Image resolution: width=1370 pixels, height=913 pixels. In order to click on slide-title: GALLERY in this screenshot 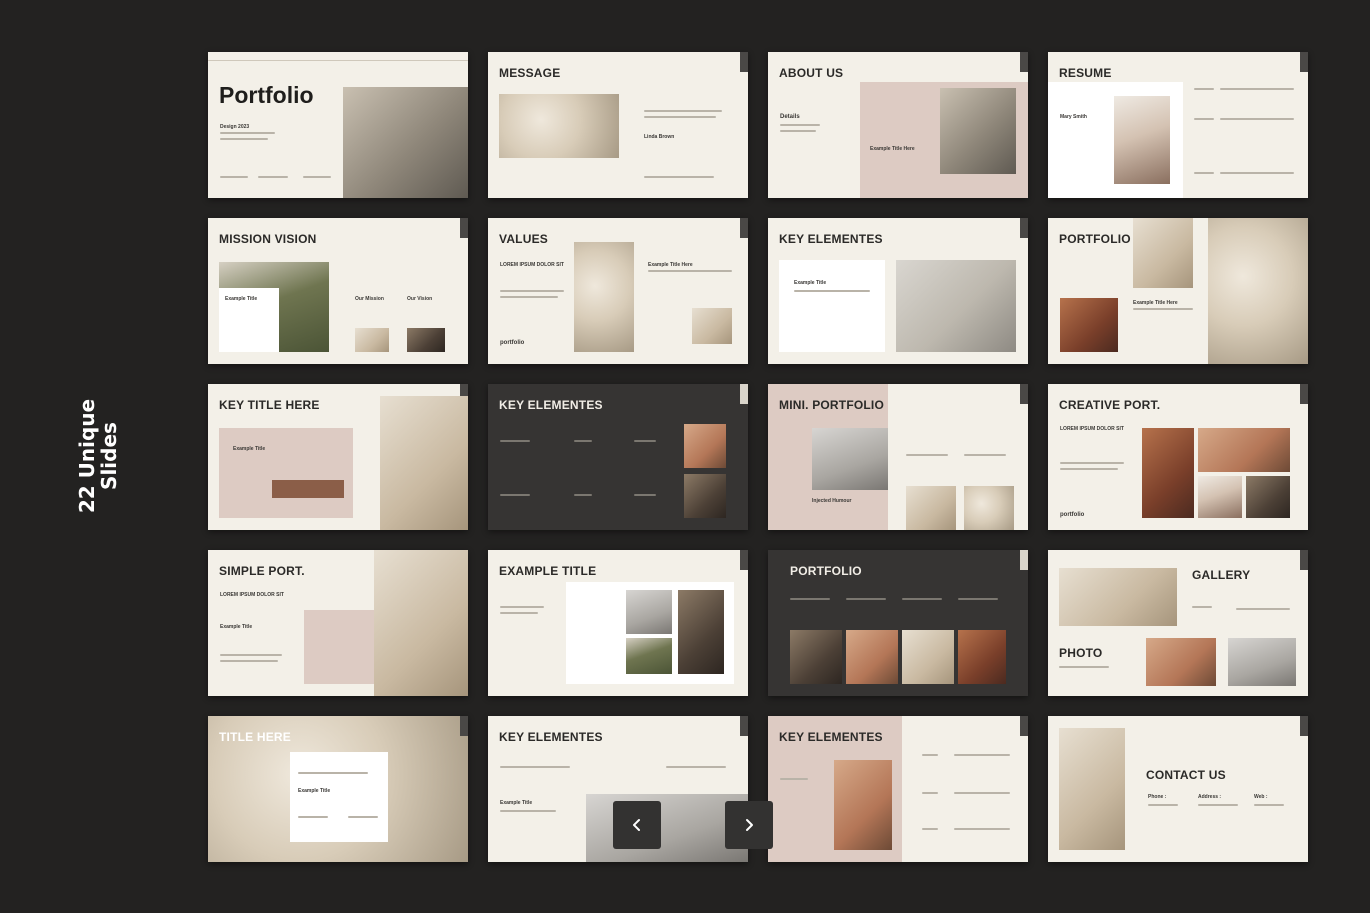, I will do `click(1221, 575)`.